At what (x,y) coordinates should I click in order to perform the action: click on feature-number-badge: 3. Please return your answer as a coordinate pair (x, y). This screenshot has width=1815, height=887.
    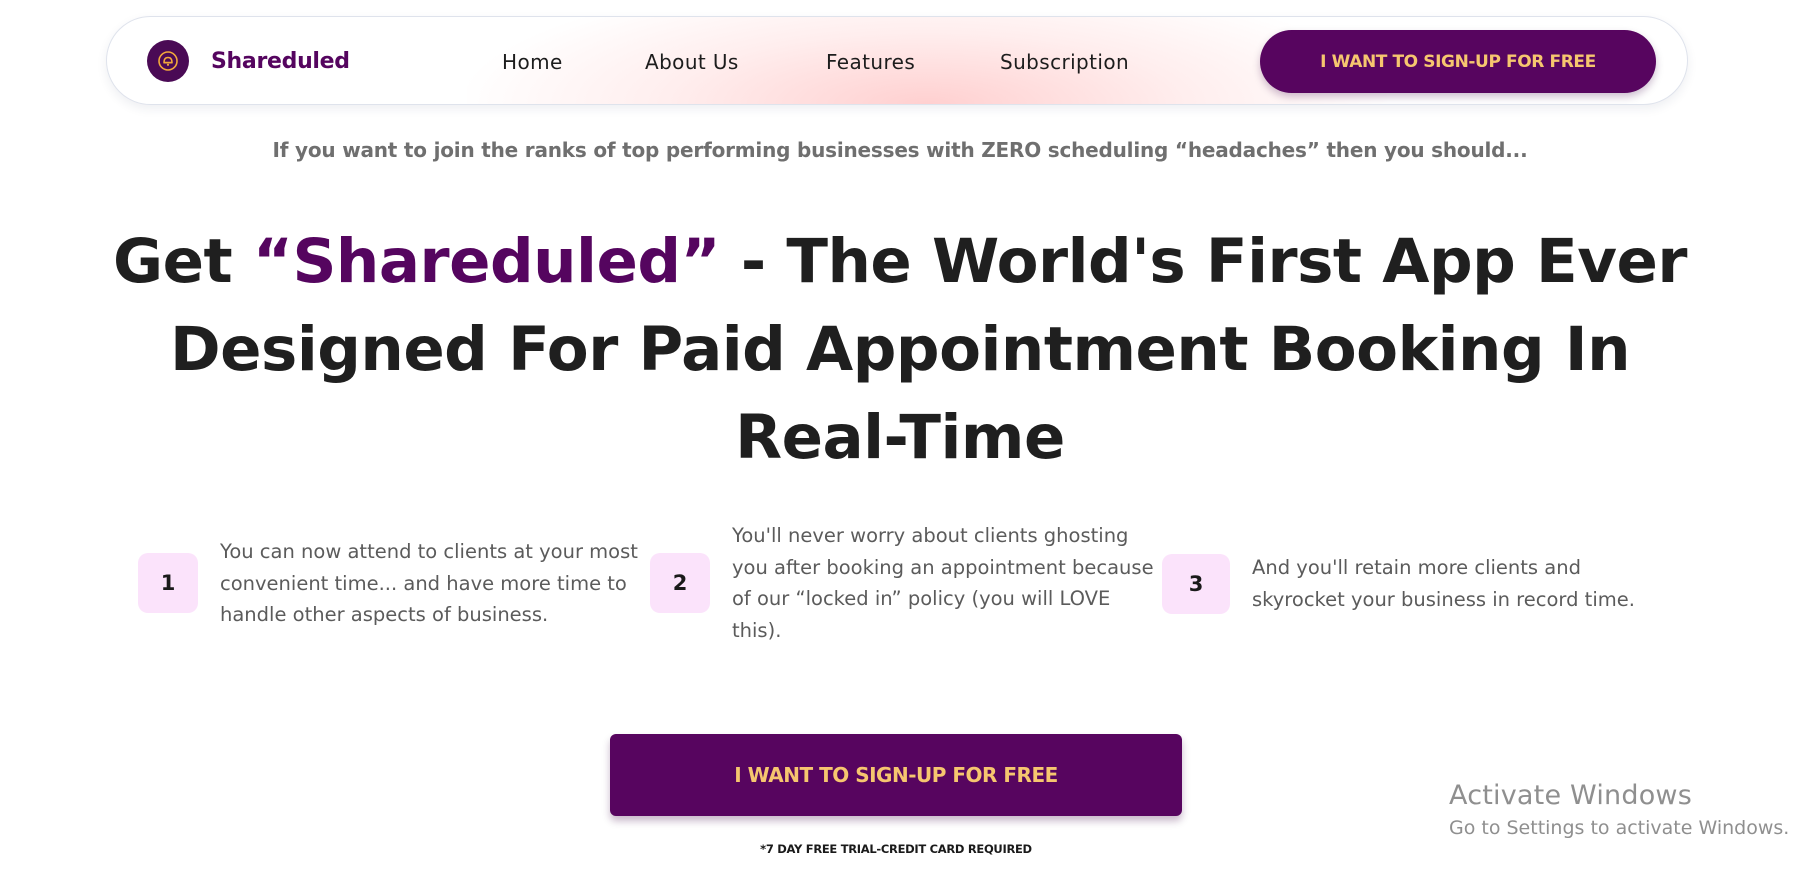
    Looking at the image, I should click on (1196, 583).